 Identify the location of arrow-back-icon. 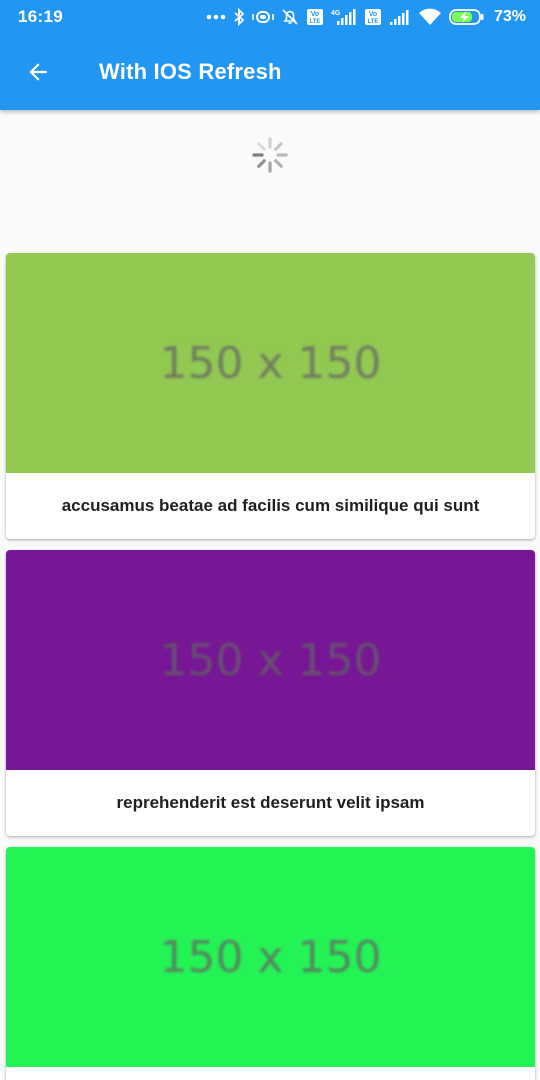
(38, 71).